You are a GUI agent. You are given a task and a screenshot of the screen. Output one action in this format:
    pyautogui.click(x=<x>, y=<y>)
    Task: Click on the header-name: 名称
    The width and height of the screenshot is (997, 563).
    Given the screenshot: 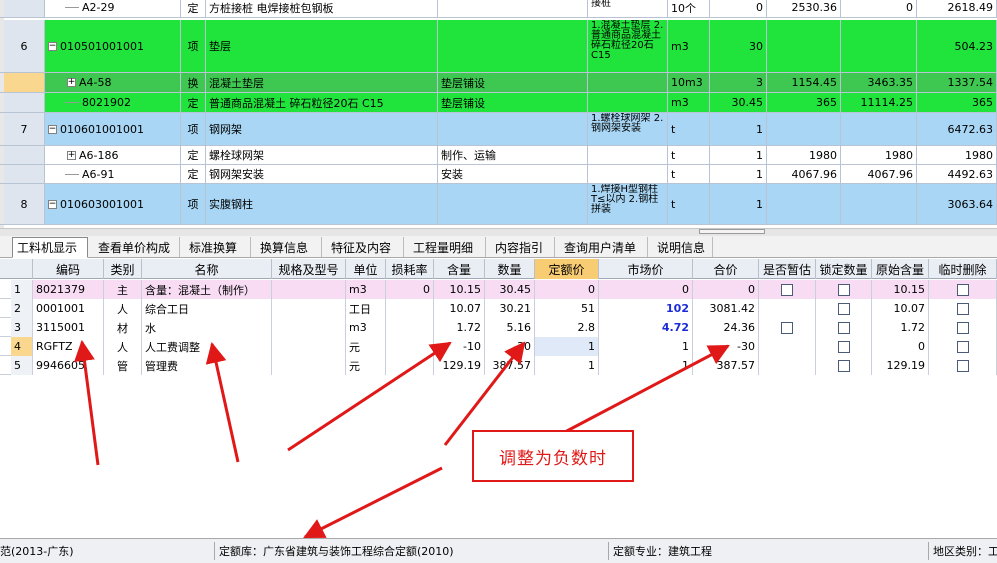 What is the action you would take?
    pyautogui.click(x=207, y=269)
    